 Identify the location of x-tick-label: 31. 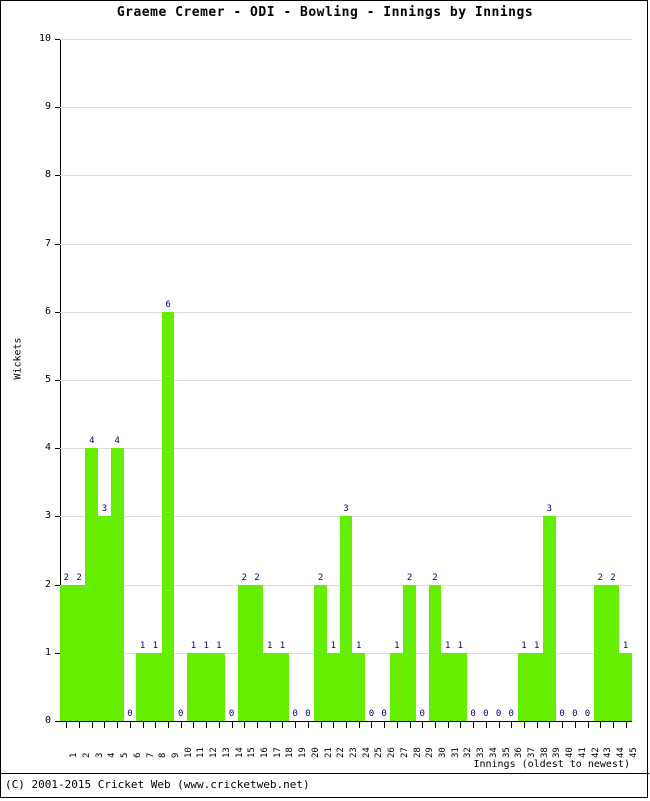
(455, 752).